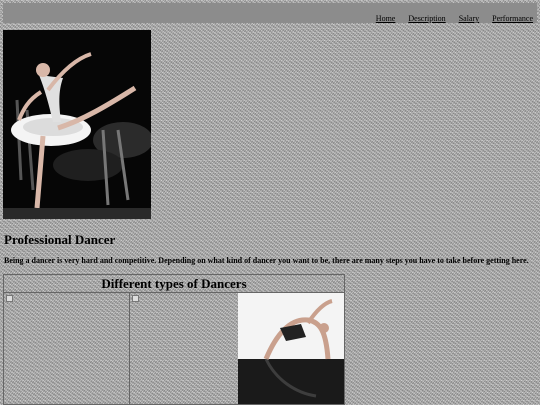  I want to click on nav-item-home: Home, so click(386, 17).